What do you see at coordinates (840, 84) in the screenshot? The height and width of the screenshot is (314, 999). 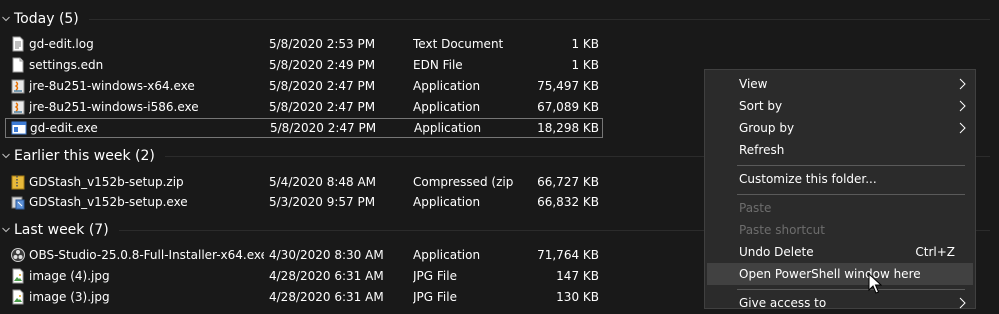 I see `menu-item-view: View` at bounding box center [840, 84].